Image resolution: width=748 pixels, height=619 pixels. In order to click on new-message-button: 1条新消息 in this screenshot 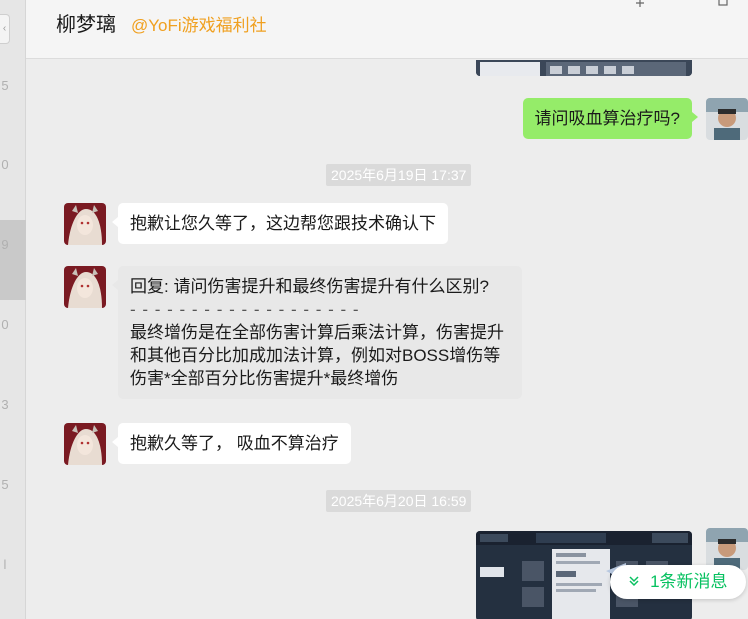, I will do `click(678, 582)`.